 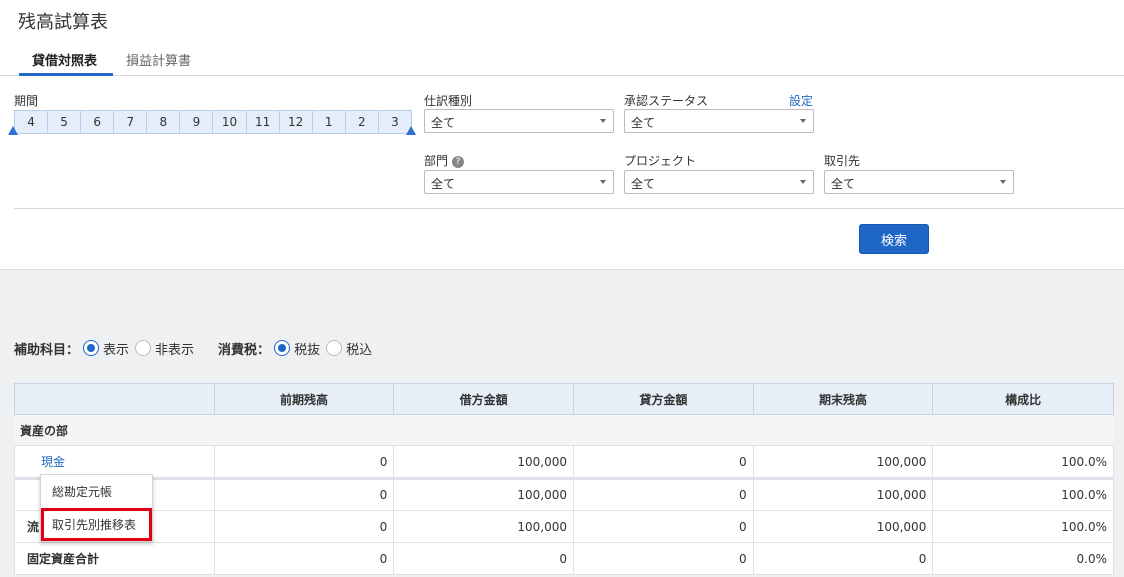 I want to click on approval-status-value: 全て, so click(x=643, y=123).